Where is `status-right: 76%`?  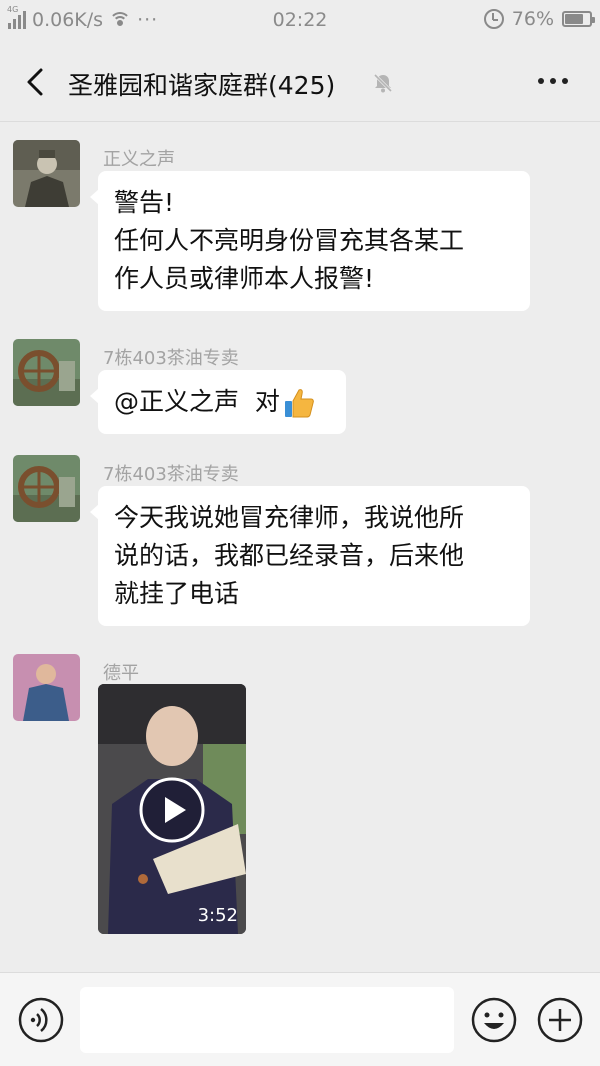 status-right: 76% is located at coordinates (539, 19).